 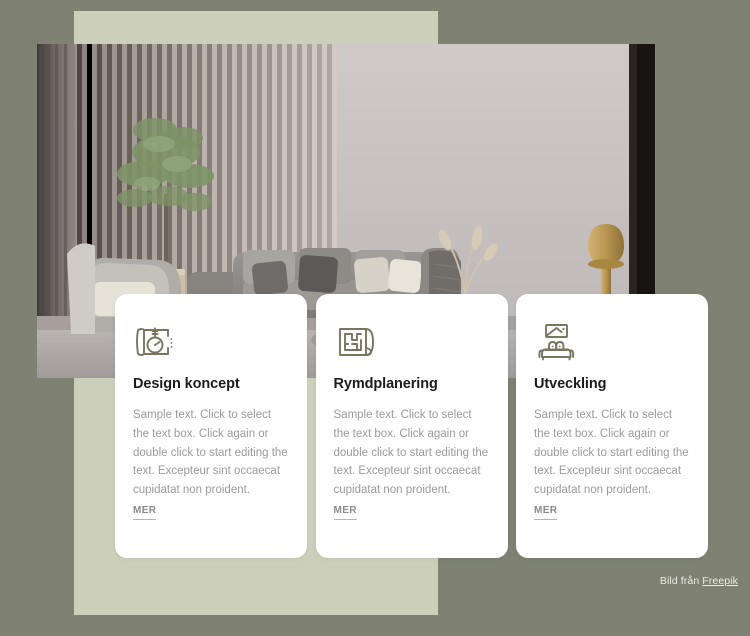 What do you see at coordinates (556, 342) in the screenshot?
I see `sofa-picture-frame-icon` at bounding box center [556, 342].